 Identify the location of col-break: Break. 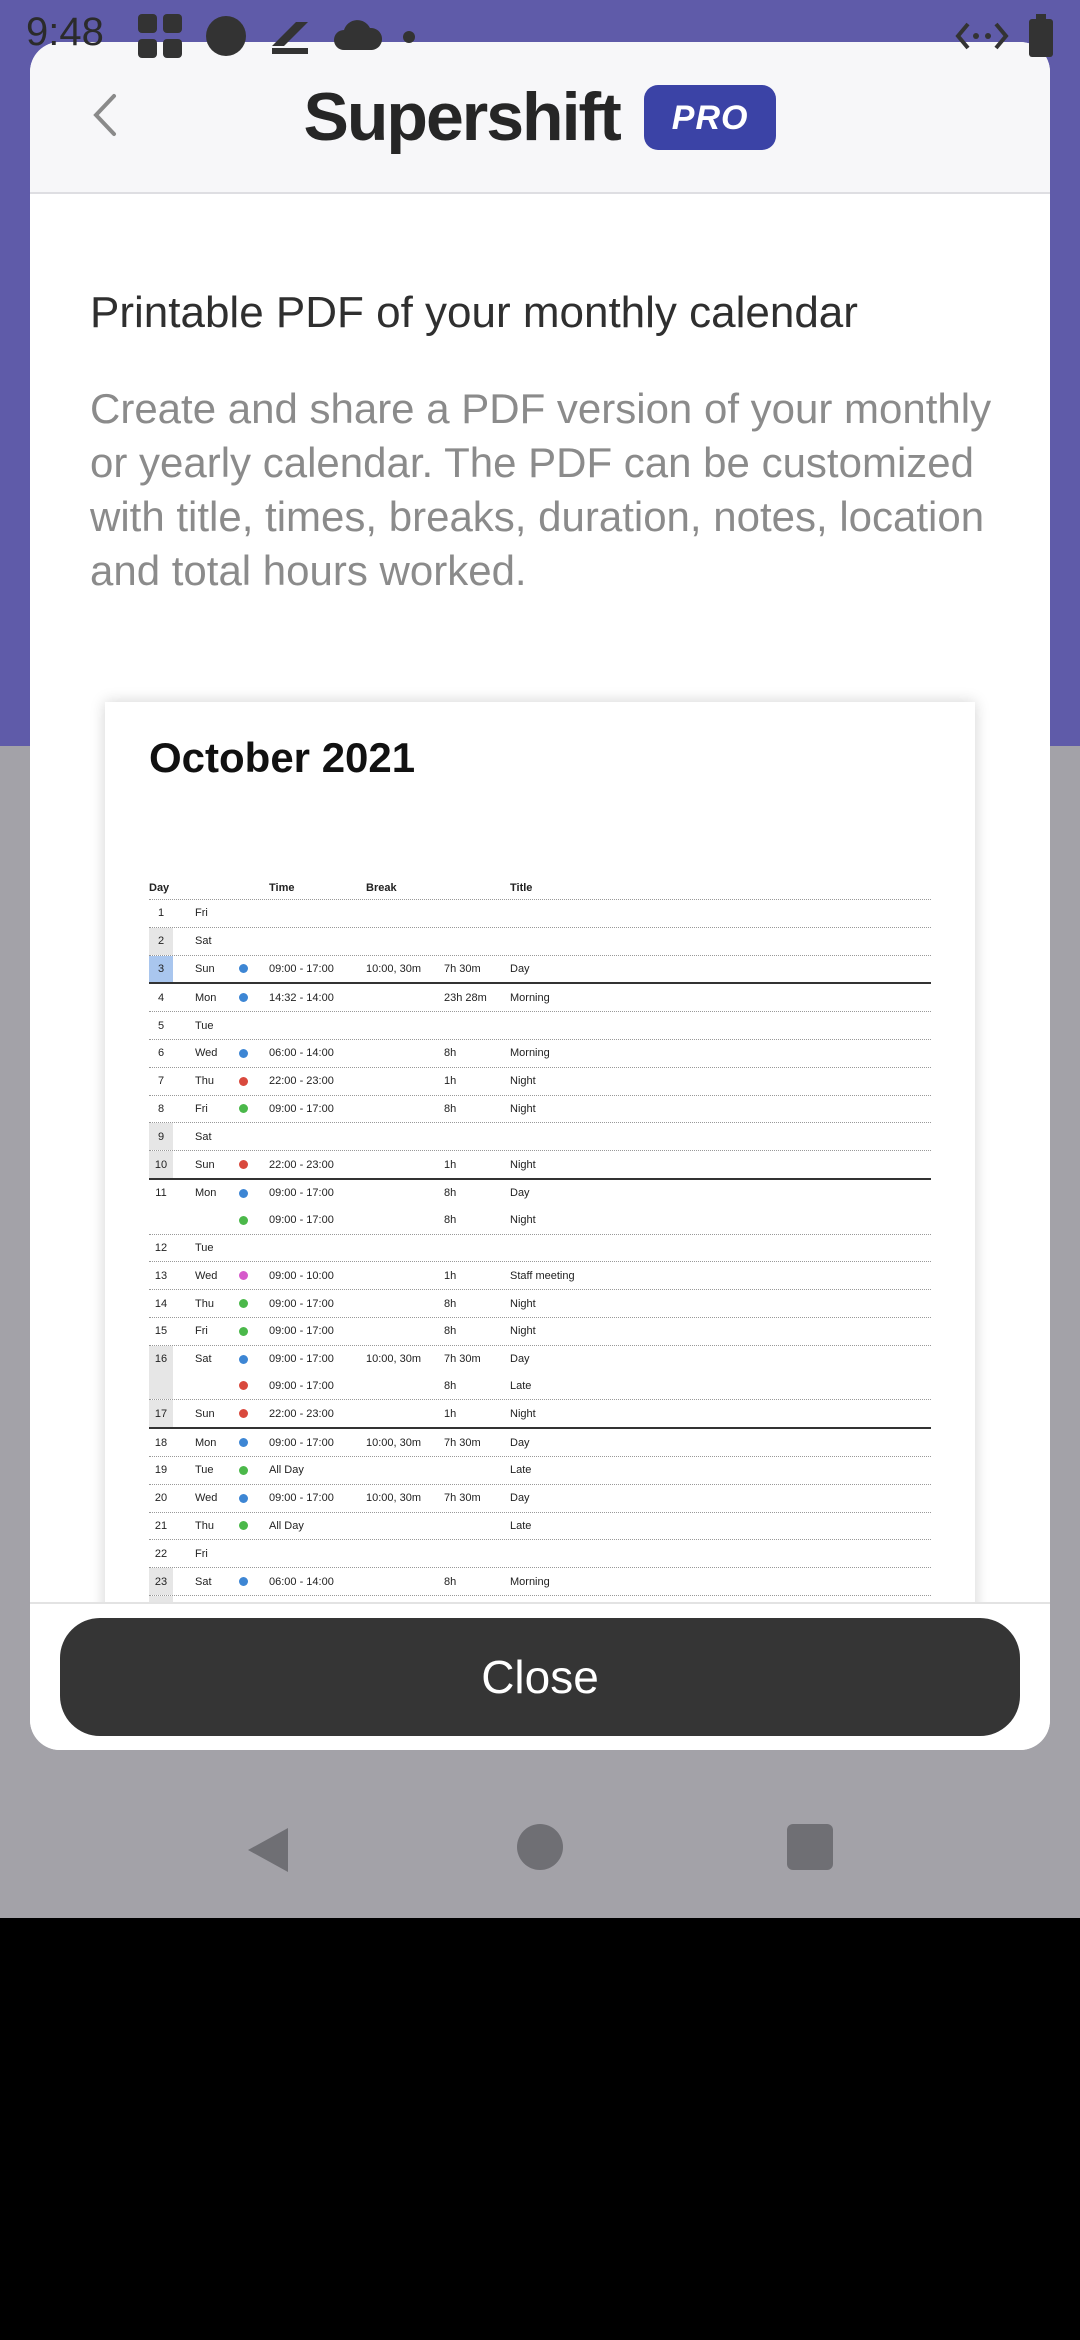
(381, 888).